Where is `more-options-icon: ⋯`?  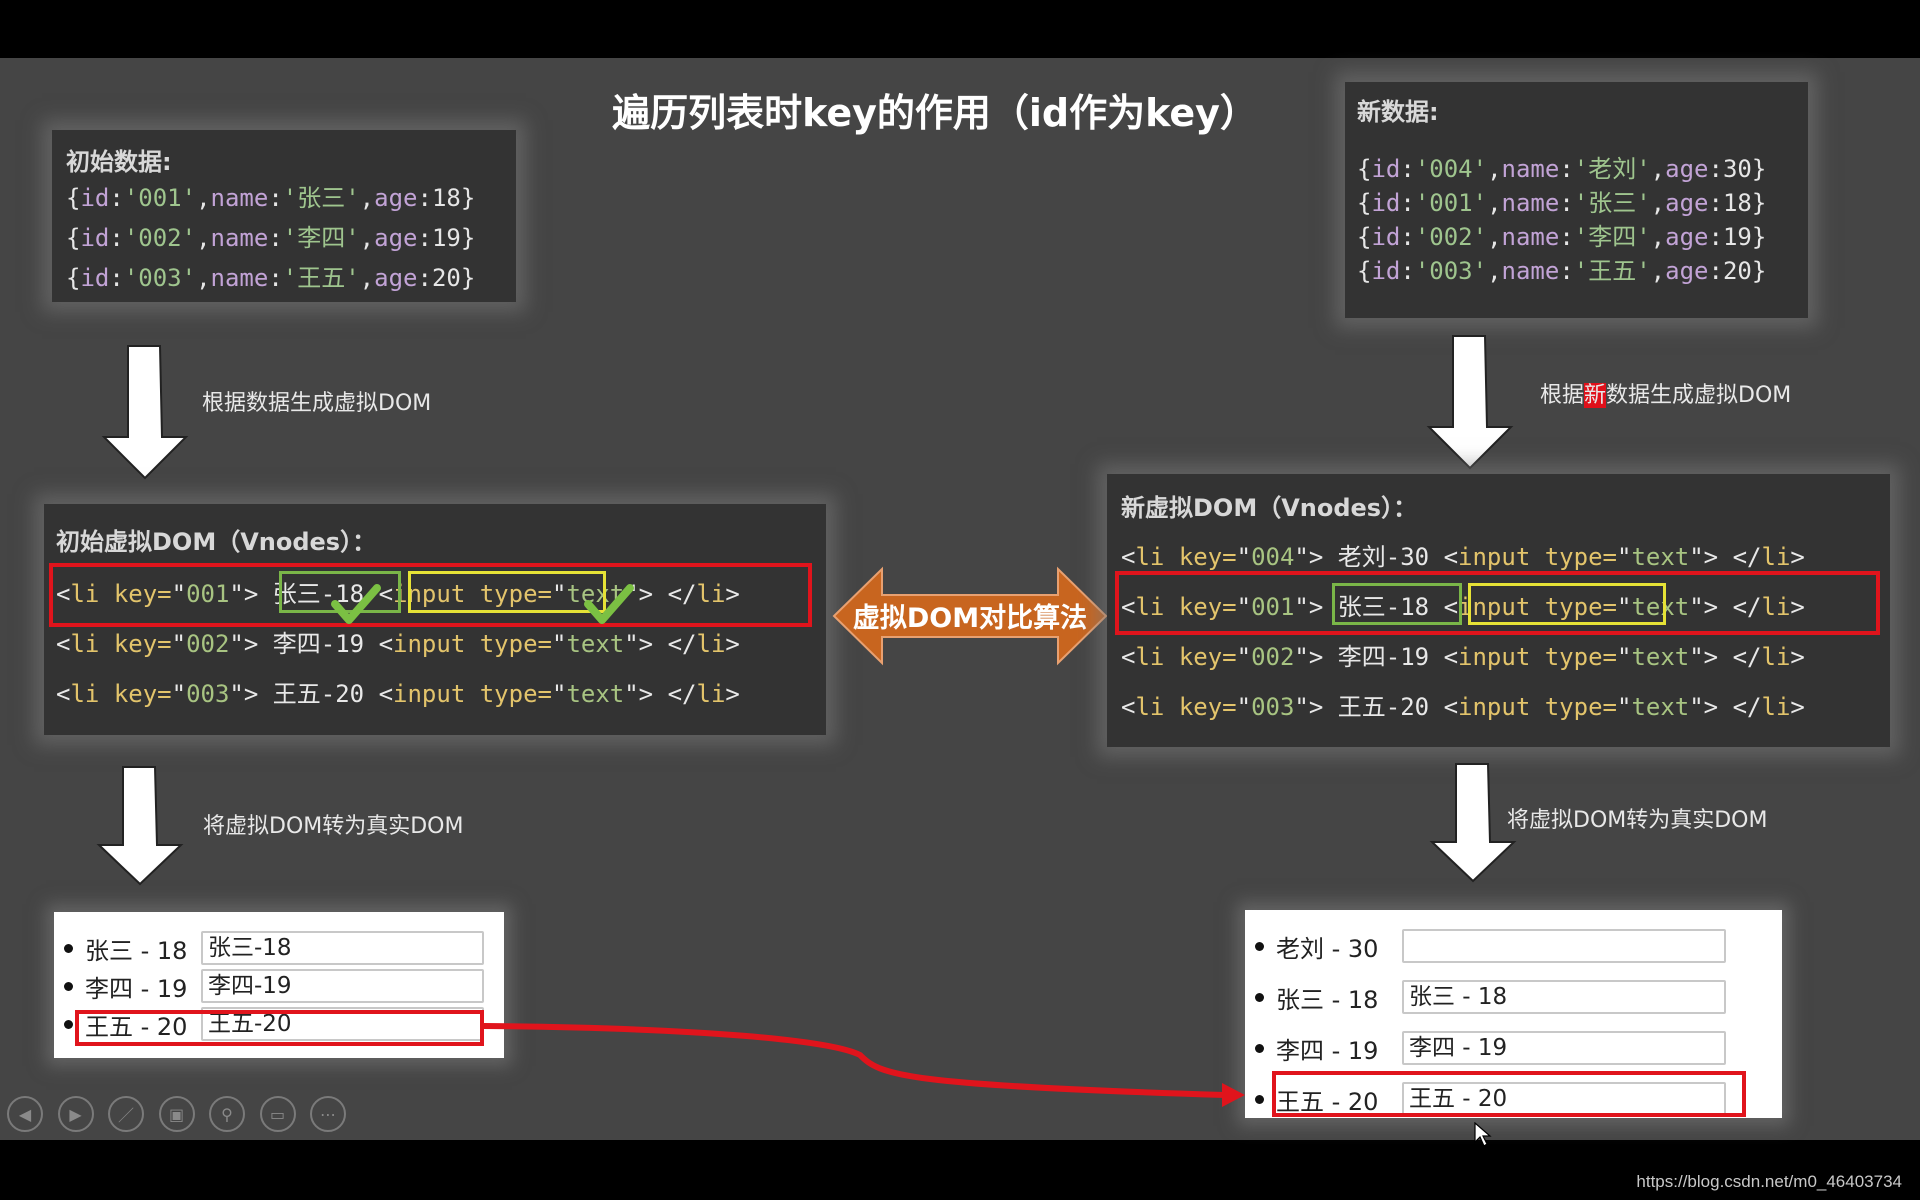 more-options-icon: ⋯ is located at coordinates (328, 1114).